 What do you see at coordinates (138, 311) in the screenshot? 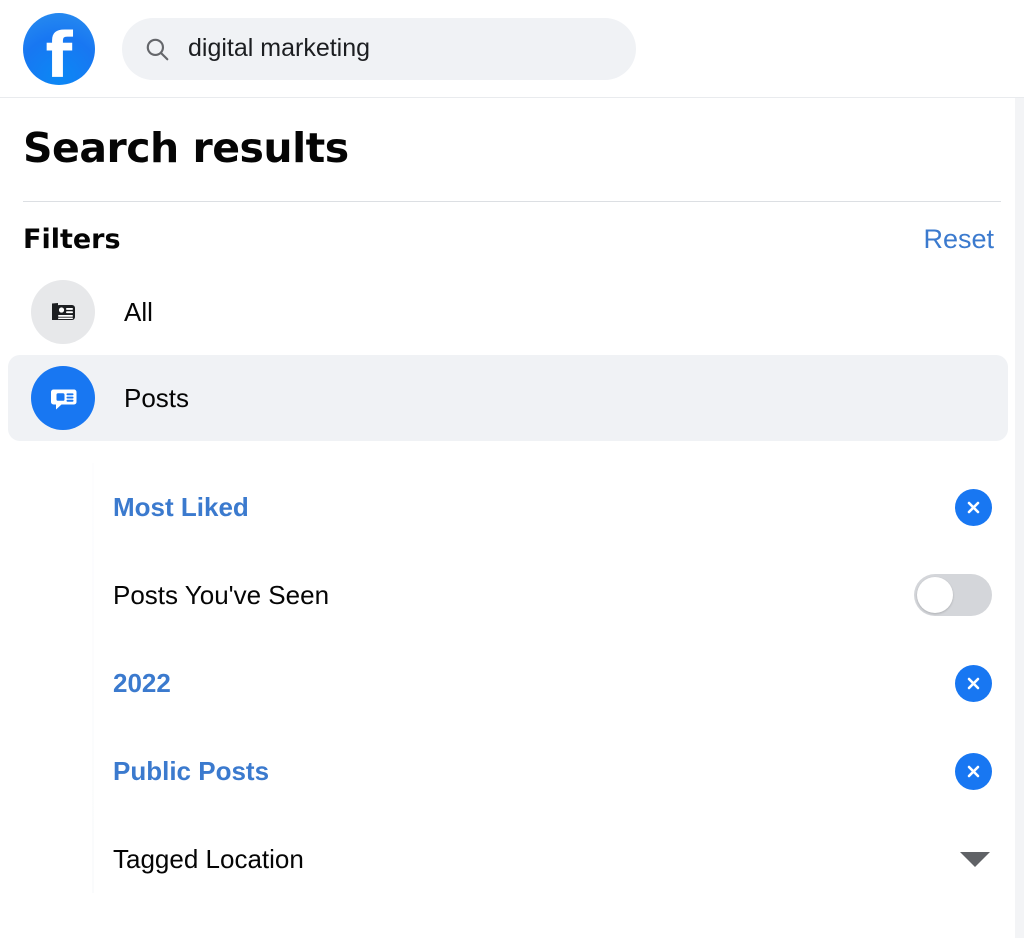
I see `filter-category-all-label: All` at bounding box center [138, 311].